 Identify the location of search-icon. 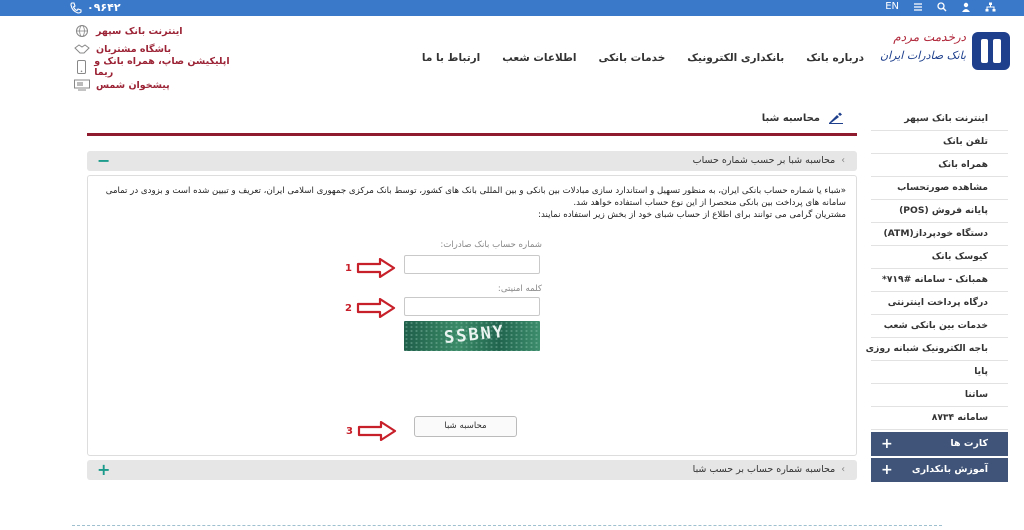
(942, 6).